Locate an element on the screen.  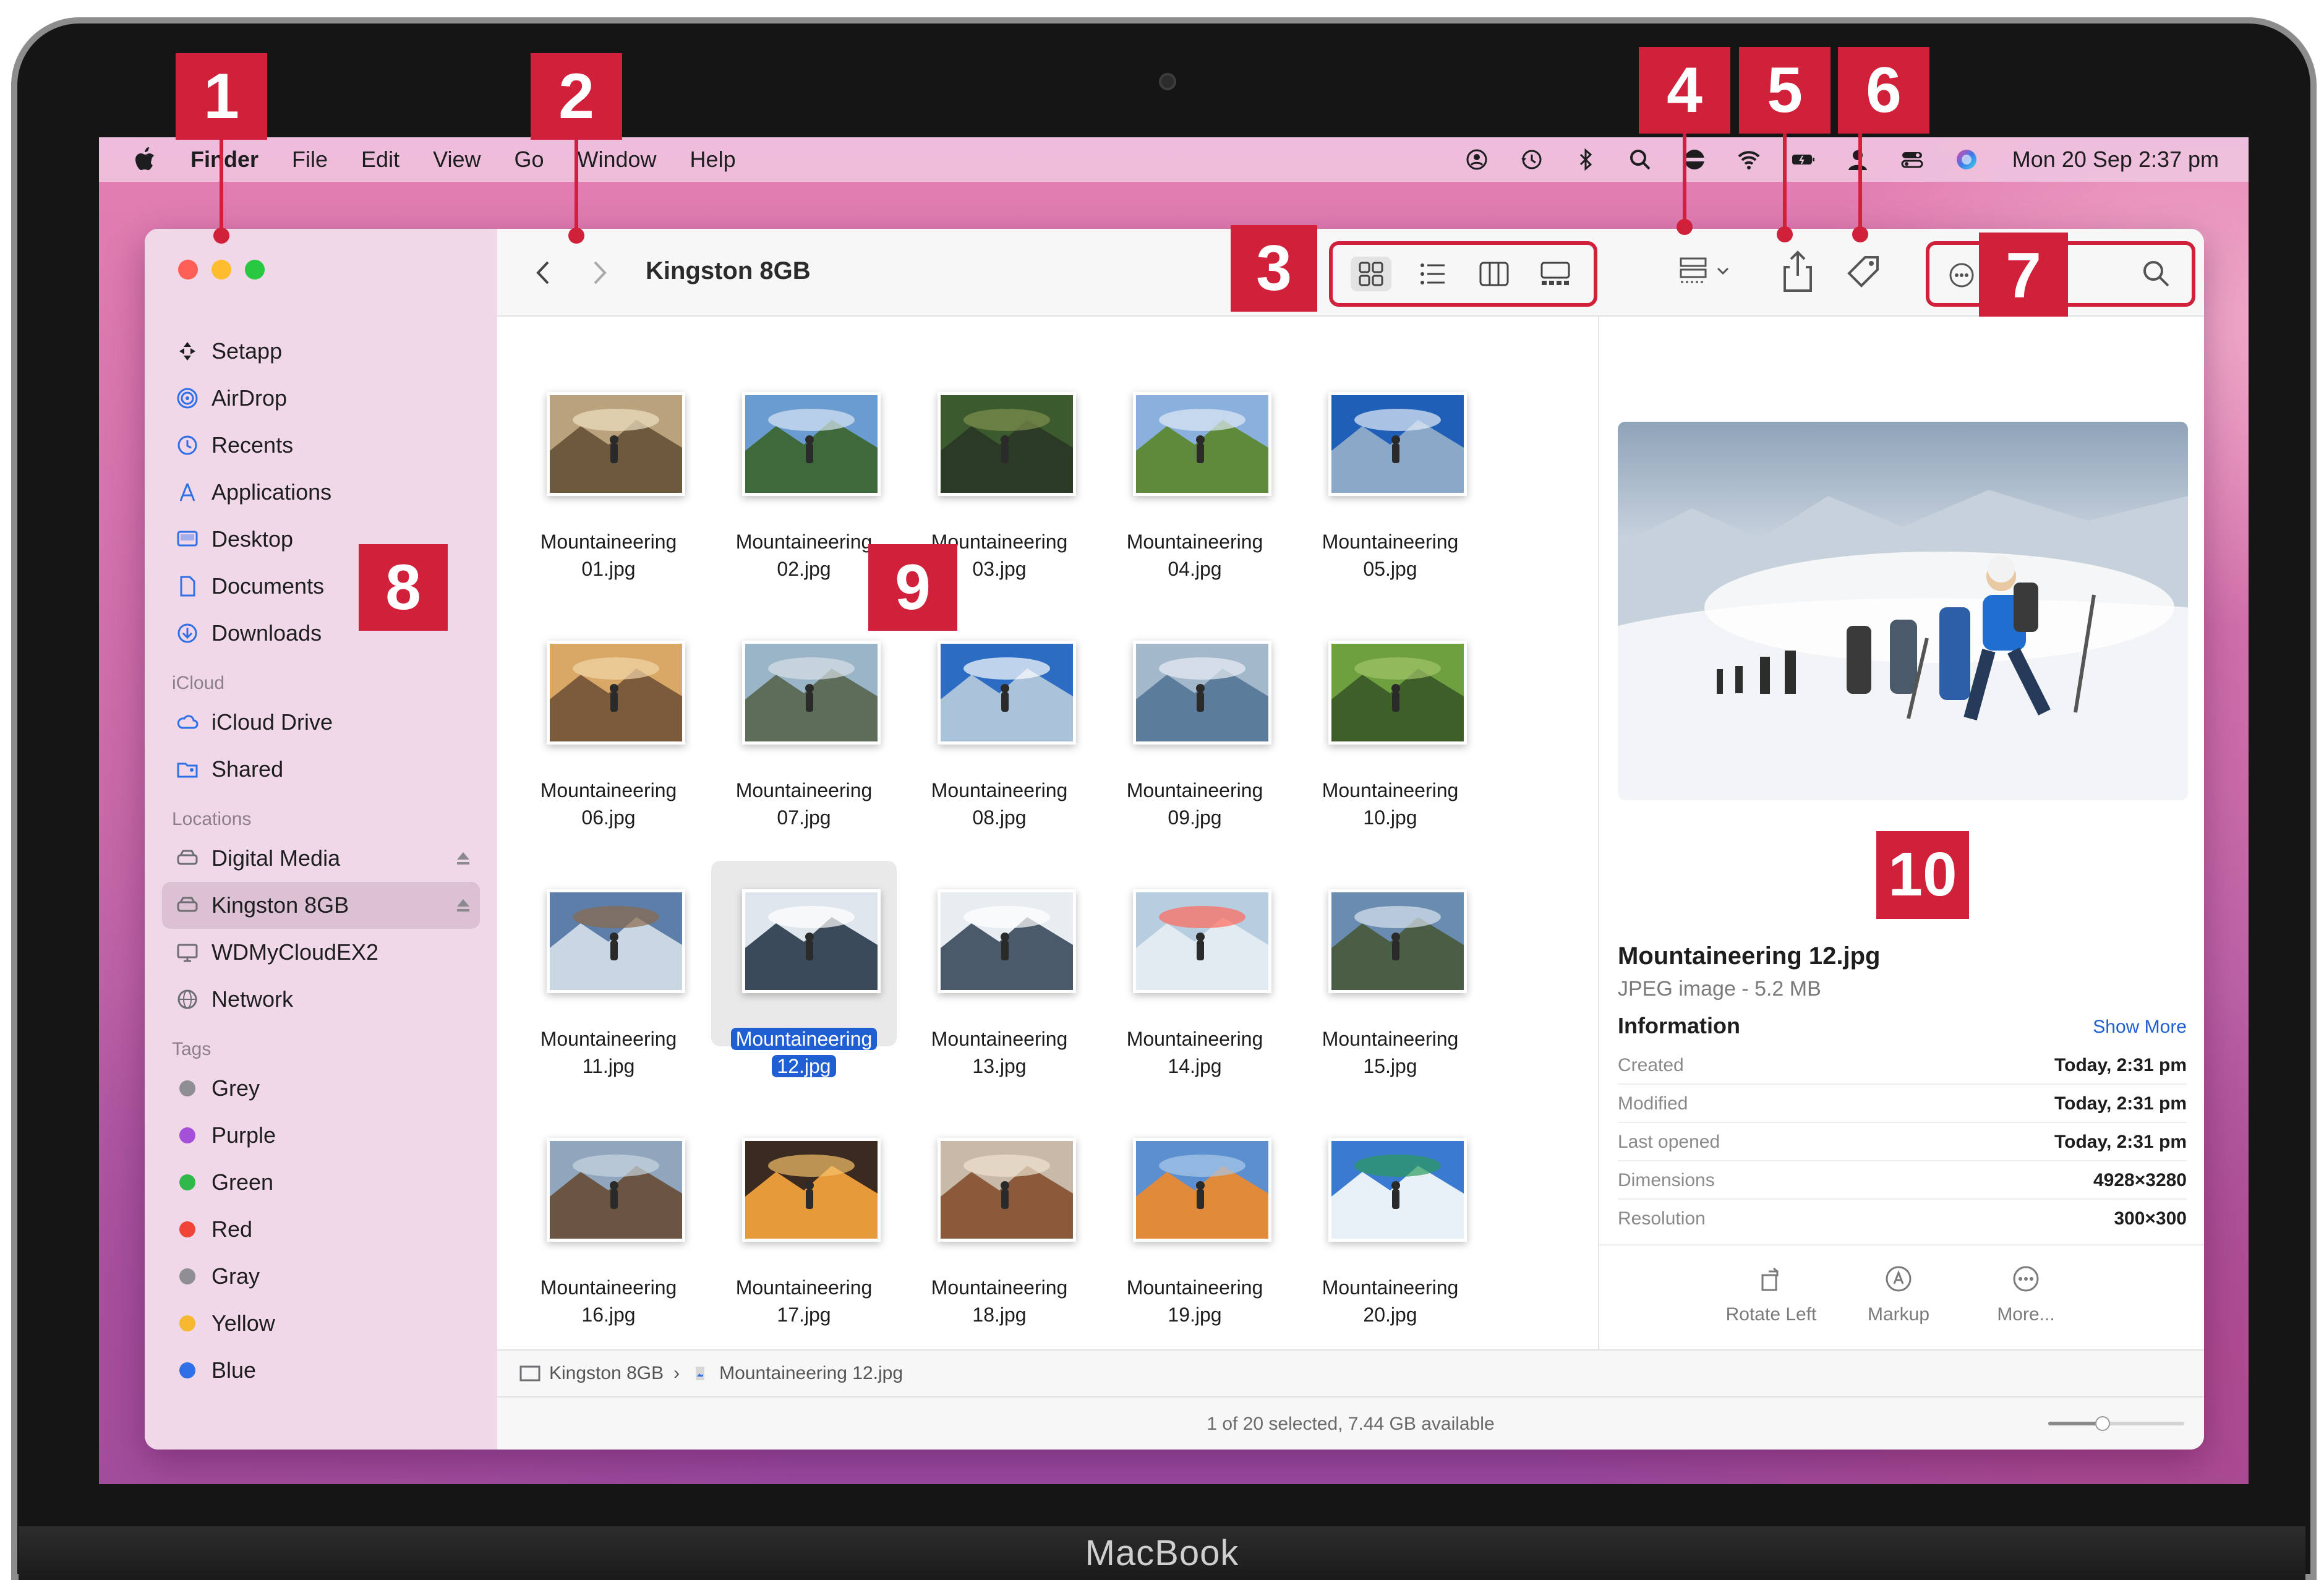
menu-view: View is located at coordinates (457, 160).